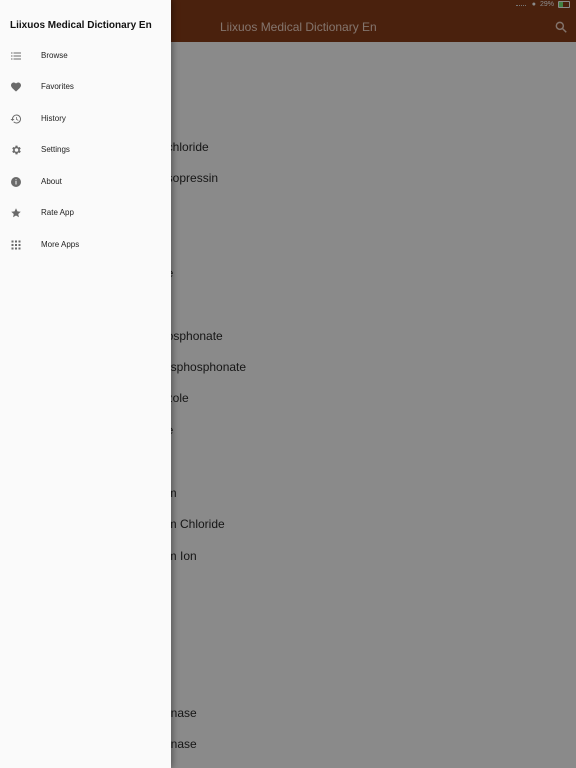  Describe the element at coordinates (85, 57) in the screenshot. I see `menu-item-browse: Browse` at that location.